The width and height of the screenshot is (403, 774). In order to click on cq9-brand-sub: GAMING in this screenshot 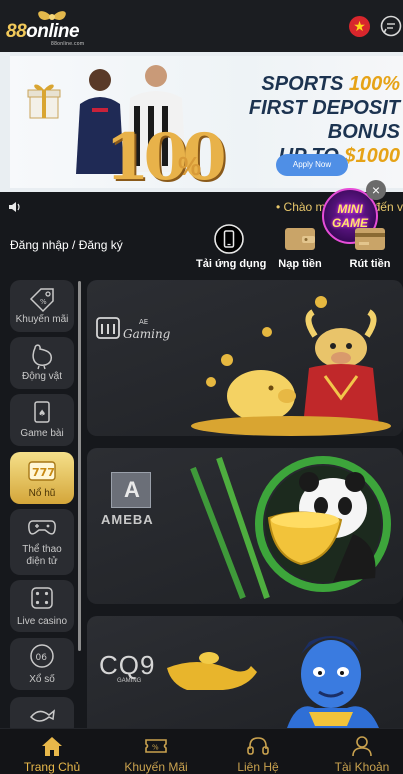, I will do `click(129, 681)`.